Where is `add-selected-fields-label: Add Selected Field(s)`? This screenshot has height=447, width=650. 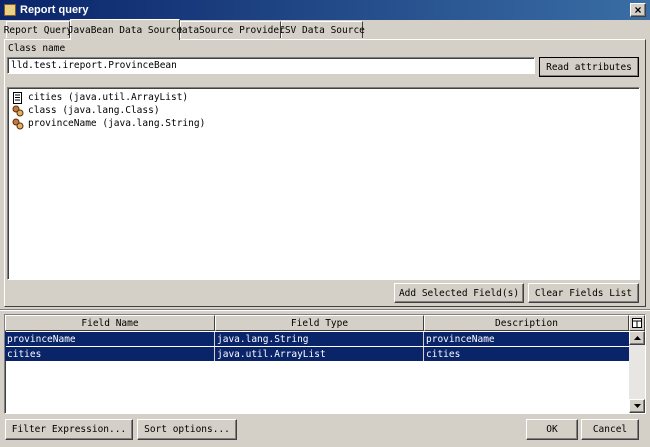
add-selected-fields-label: Add Selected Field(s) is located at coordinates (459, 293).